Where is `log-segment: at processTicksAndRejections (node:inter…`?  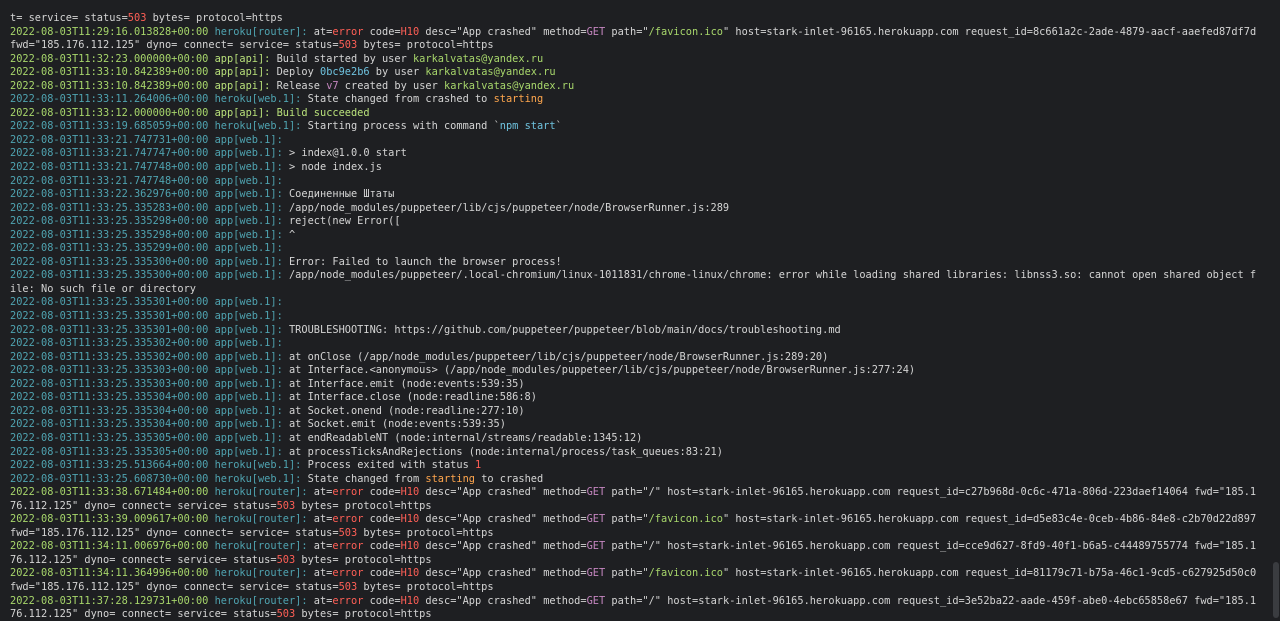
log-segment: at processTicksAndRejections (node:inter… is located at coordinates (505, 451).